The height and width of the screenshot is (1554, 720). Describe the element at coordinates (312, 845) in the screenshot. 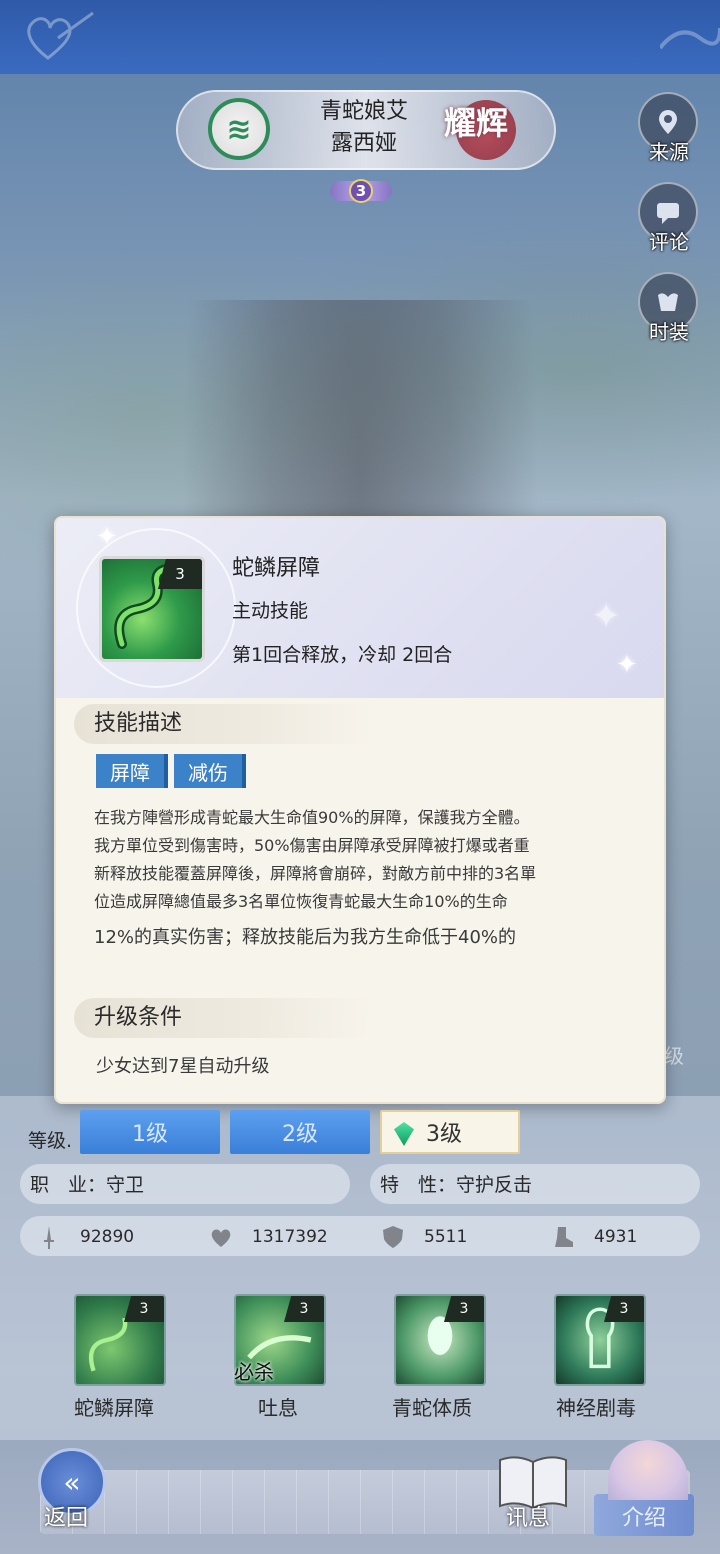

I see `description-line: 我方單位受到傷害時，50%傷害由屏障承受屏障被打爆或者重` at that location.